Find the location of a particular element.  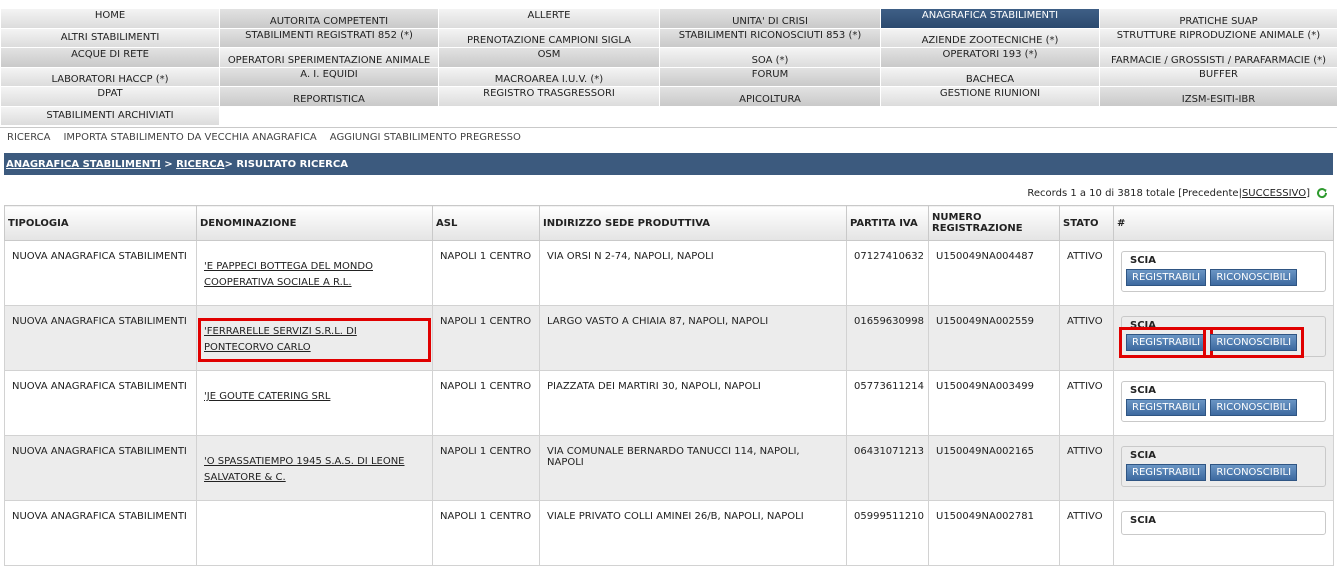

menu-item-stabilimenti-registrati-852: STABILIMENTI REGISTRATI 852 (*) is located at coordinates (328, 37).